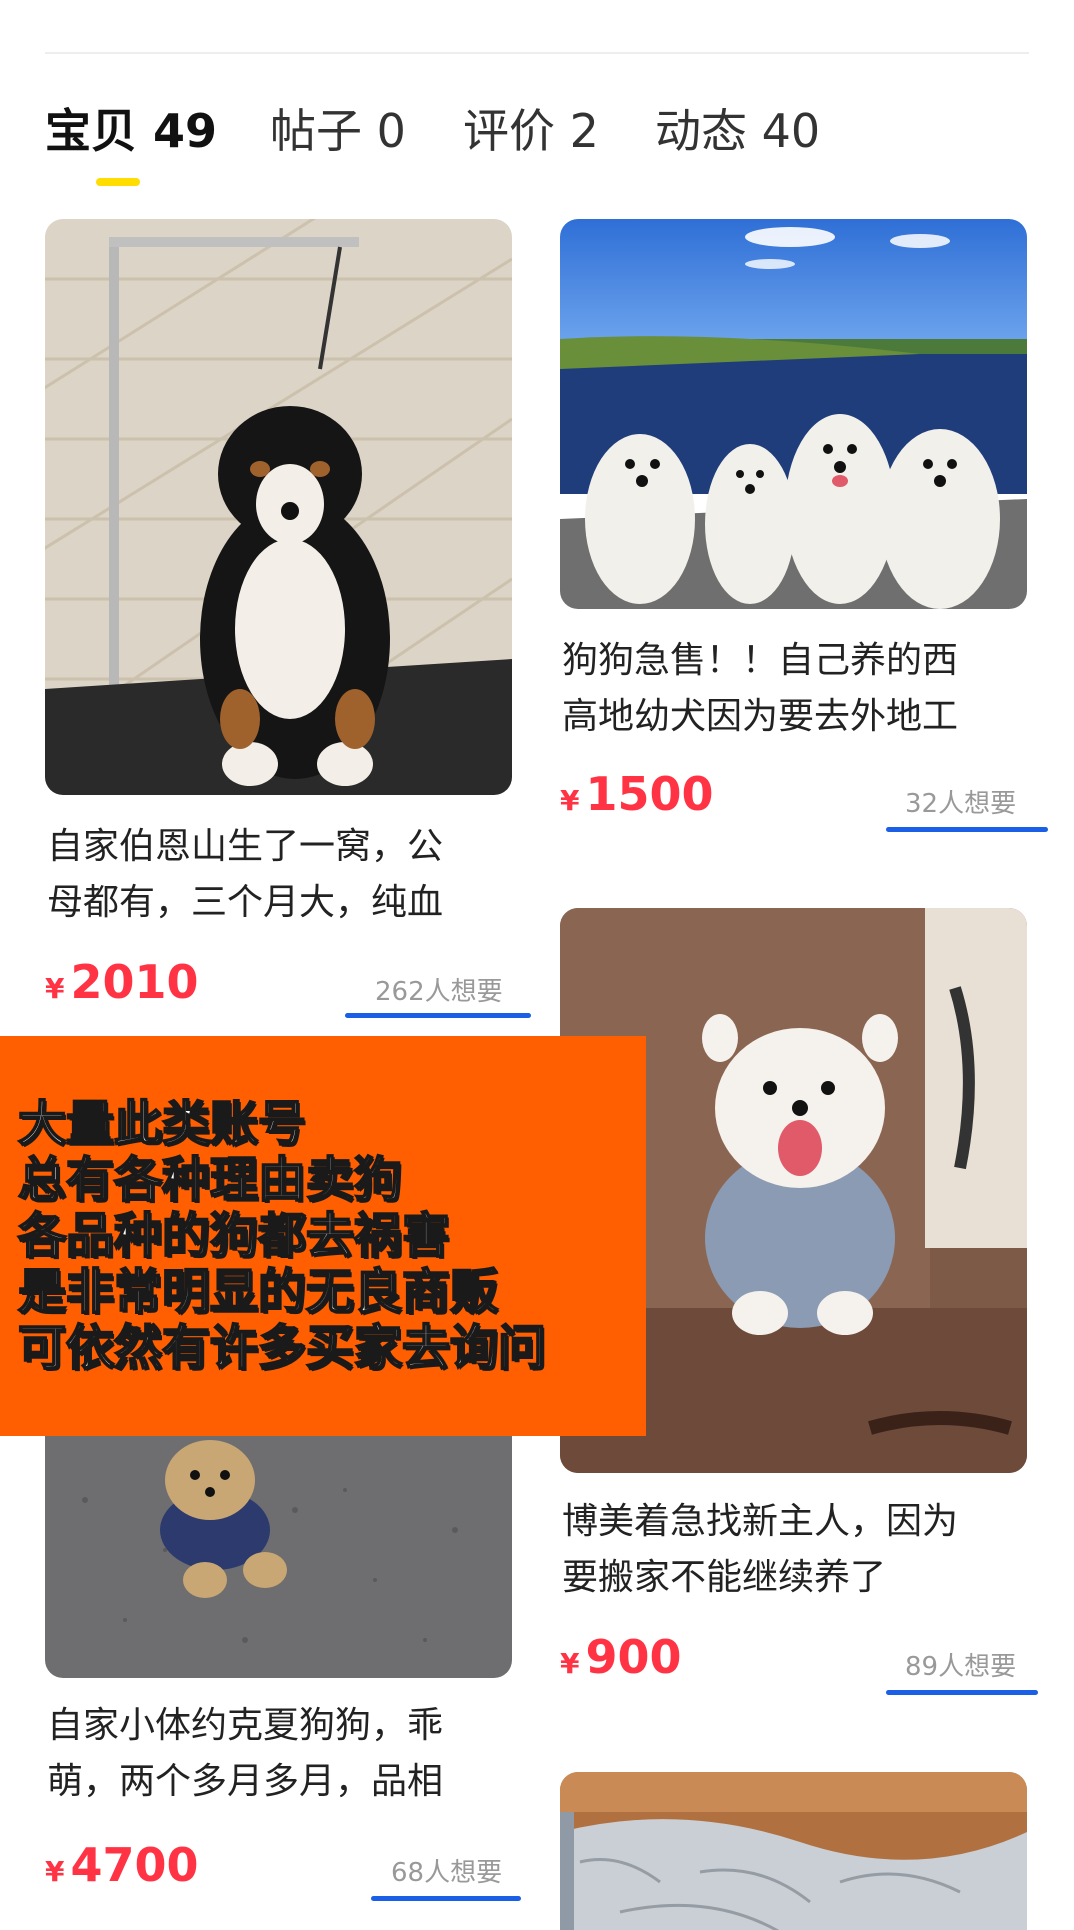  What do you see at coordinates (447, 1873) in the screenshot?
I see `want-count: 68人想要` at bounding box center [447, 1873].